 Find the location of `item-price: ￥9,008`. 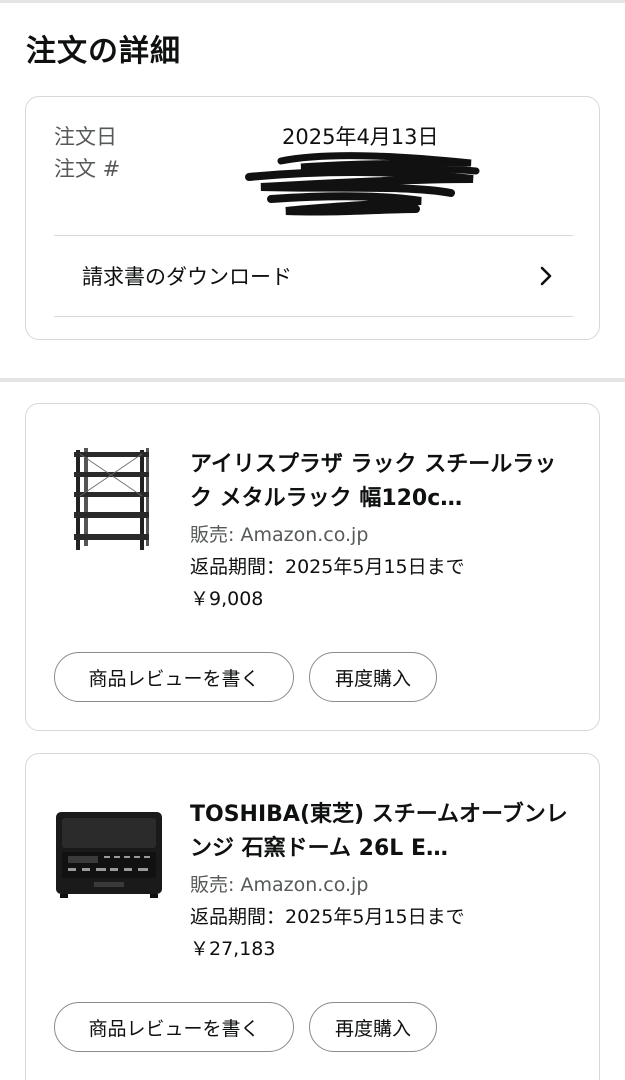

item-price: ￥9,008 is located at coordinates (227, 599).